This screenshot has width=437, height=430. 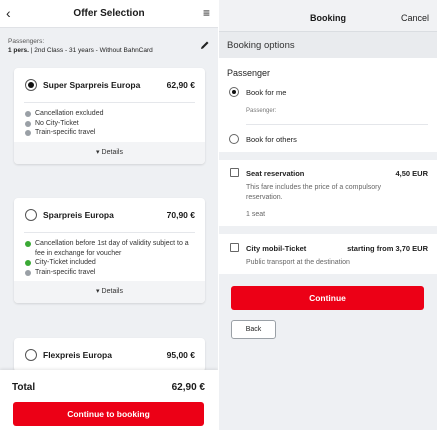 I want to click on feature-item: Cancellation excluded, so click(x=110, y=114).